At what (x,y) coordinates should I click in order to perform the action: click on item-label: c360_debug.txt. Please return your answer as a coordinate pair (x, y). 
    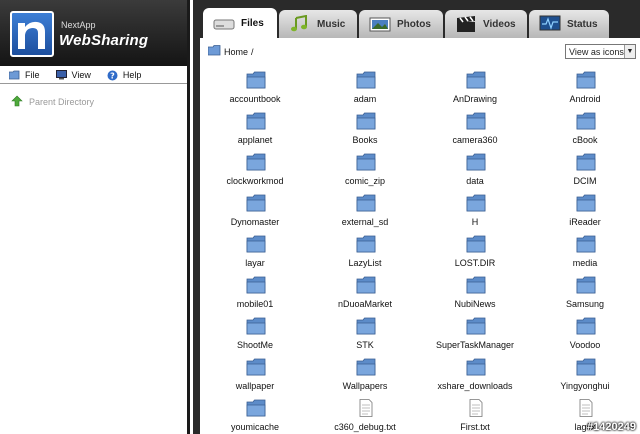
    Looking at the image, I should click on (365, 427).